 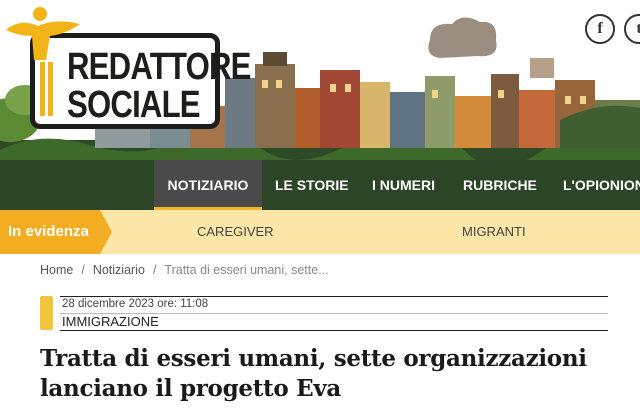 What do you see at coordinates (208, 185) in the screenshot?
I see `nav-item-notiziario: NOTIZIARIO` at bounding box center [208, 185].